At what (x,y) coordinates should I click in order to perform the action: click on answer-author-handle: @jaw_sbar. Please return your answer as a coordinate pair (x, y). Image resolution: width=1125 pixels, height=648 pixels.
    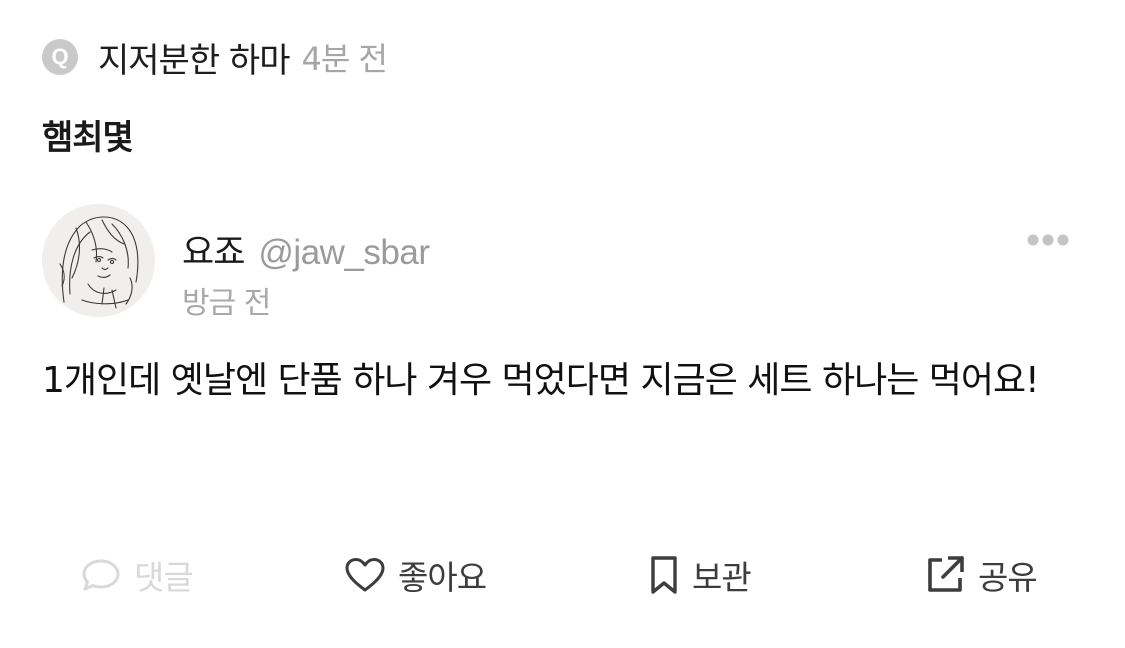
    Looking at the image, I should click on (344, 253).